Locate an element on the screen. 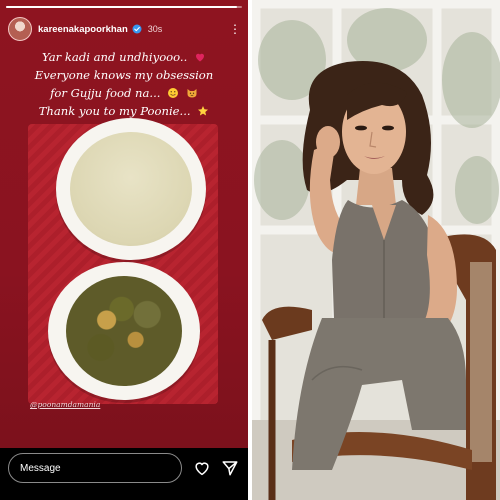 The width and height of the screenshot is (500, 500). star-emoji-icon is located at coordinates (203, 111).